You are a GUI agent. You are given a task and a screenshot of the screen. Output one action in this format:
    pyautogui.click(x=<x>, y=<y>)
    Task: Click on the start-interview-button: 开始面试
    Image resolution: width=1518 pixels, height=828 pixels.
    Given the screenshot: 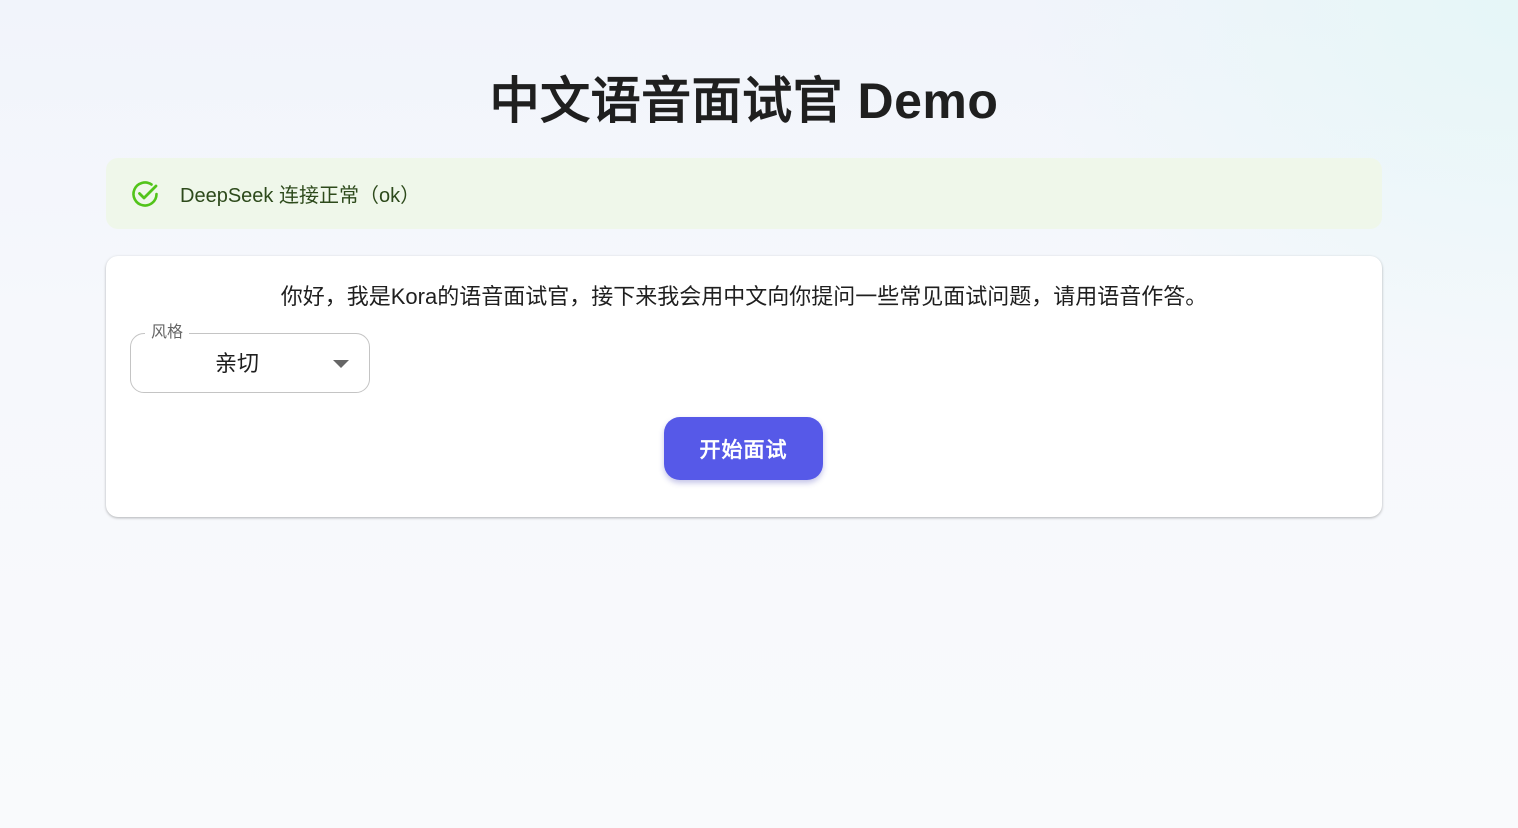 What is the action you would take?
    pyautogui.click(x=743, y=448)
    